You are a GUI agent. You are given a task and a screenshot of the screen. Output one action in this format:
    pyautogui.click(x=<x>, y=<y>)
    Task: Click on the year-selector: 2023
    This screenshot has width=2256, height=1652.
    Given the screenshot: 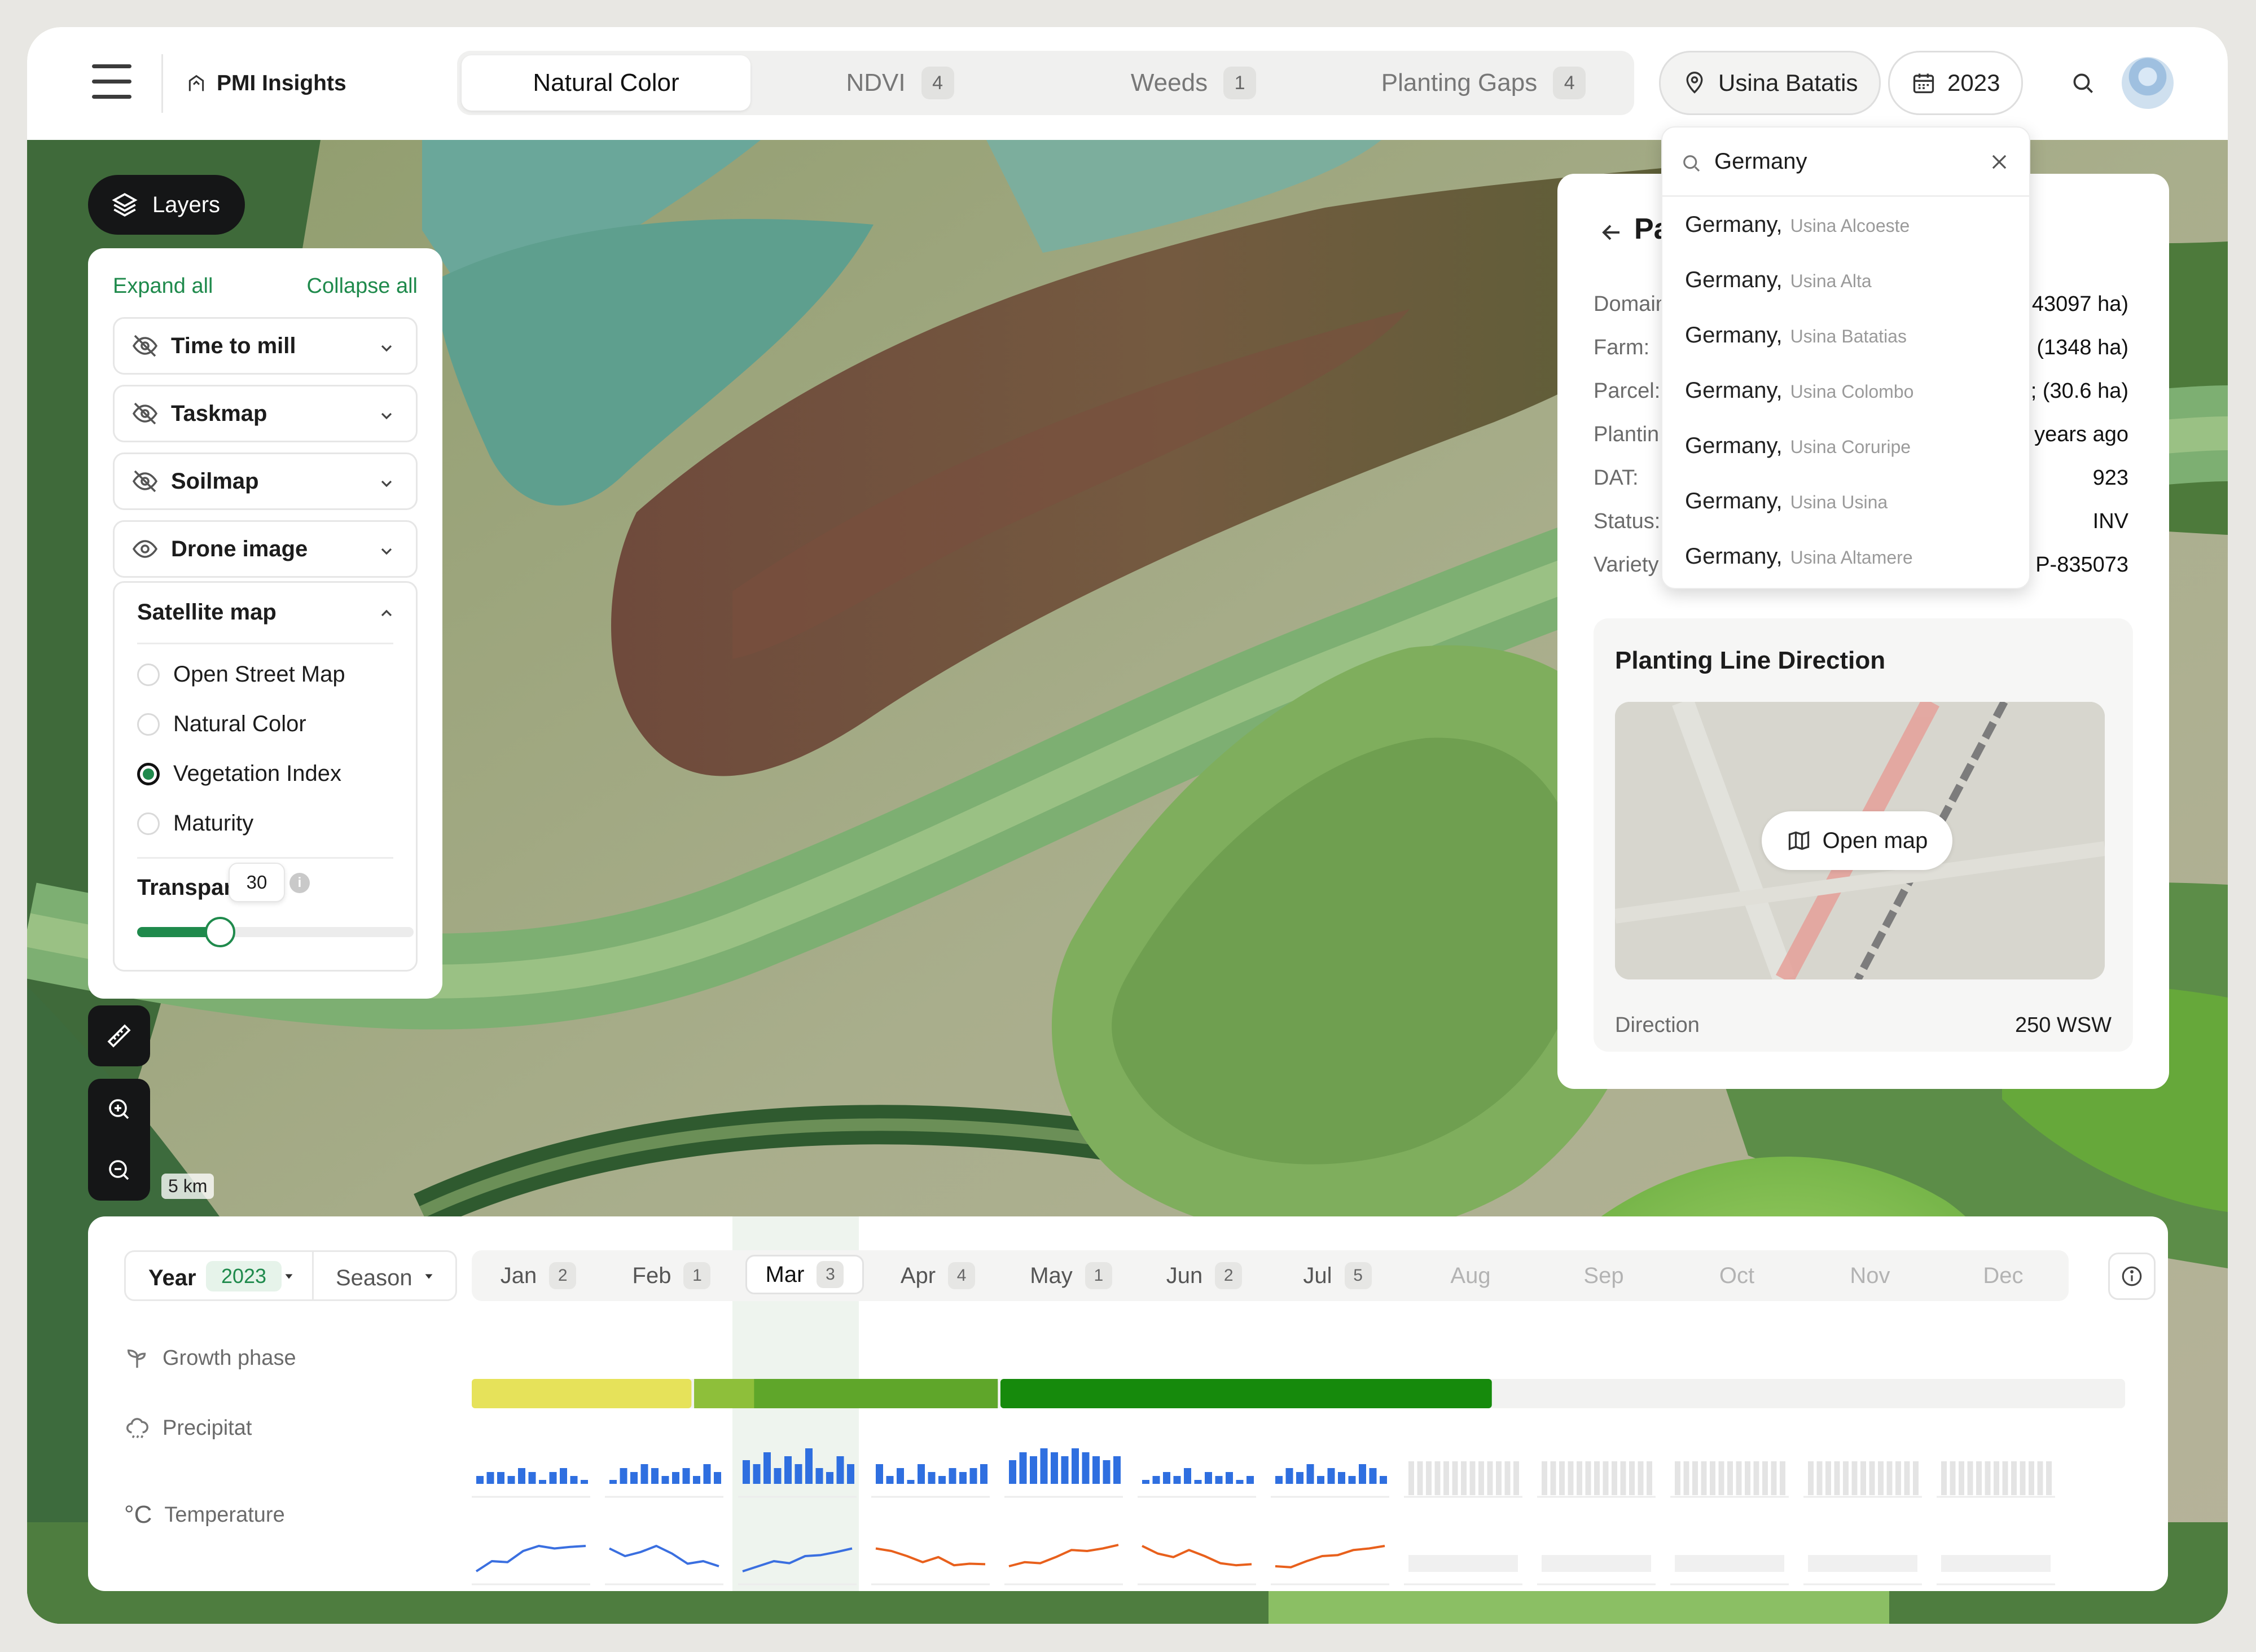 What is the action you would take?
    pyautogui.click(x=1956, y=83)
    